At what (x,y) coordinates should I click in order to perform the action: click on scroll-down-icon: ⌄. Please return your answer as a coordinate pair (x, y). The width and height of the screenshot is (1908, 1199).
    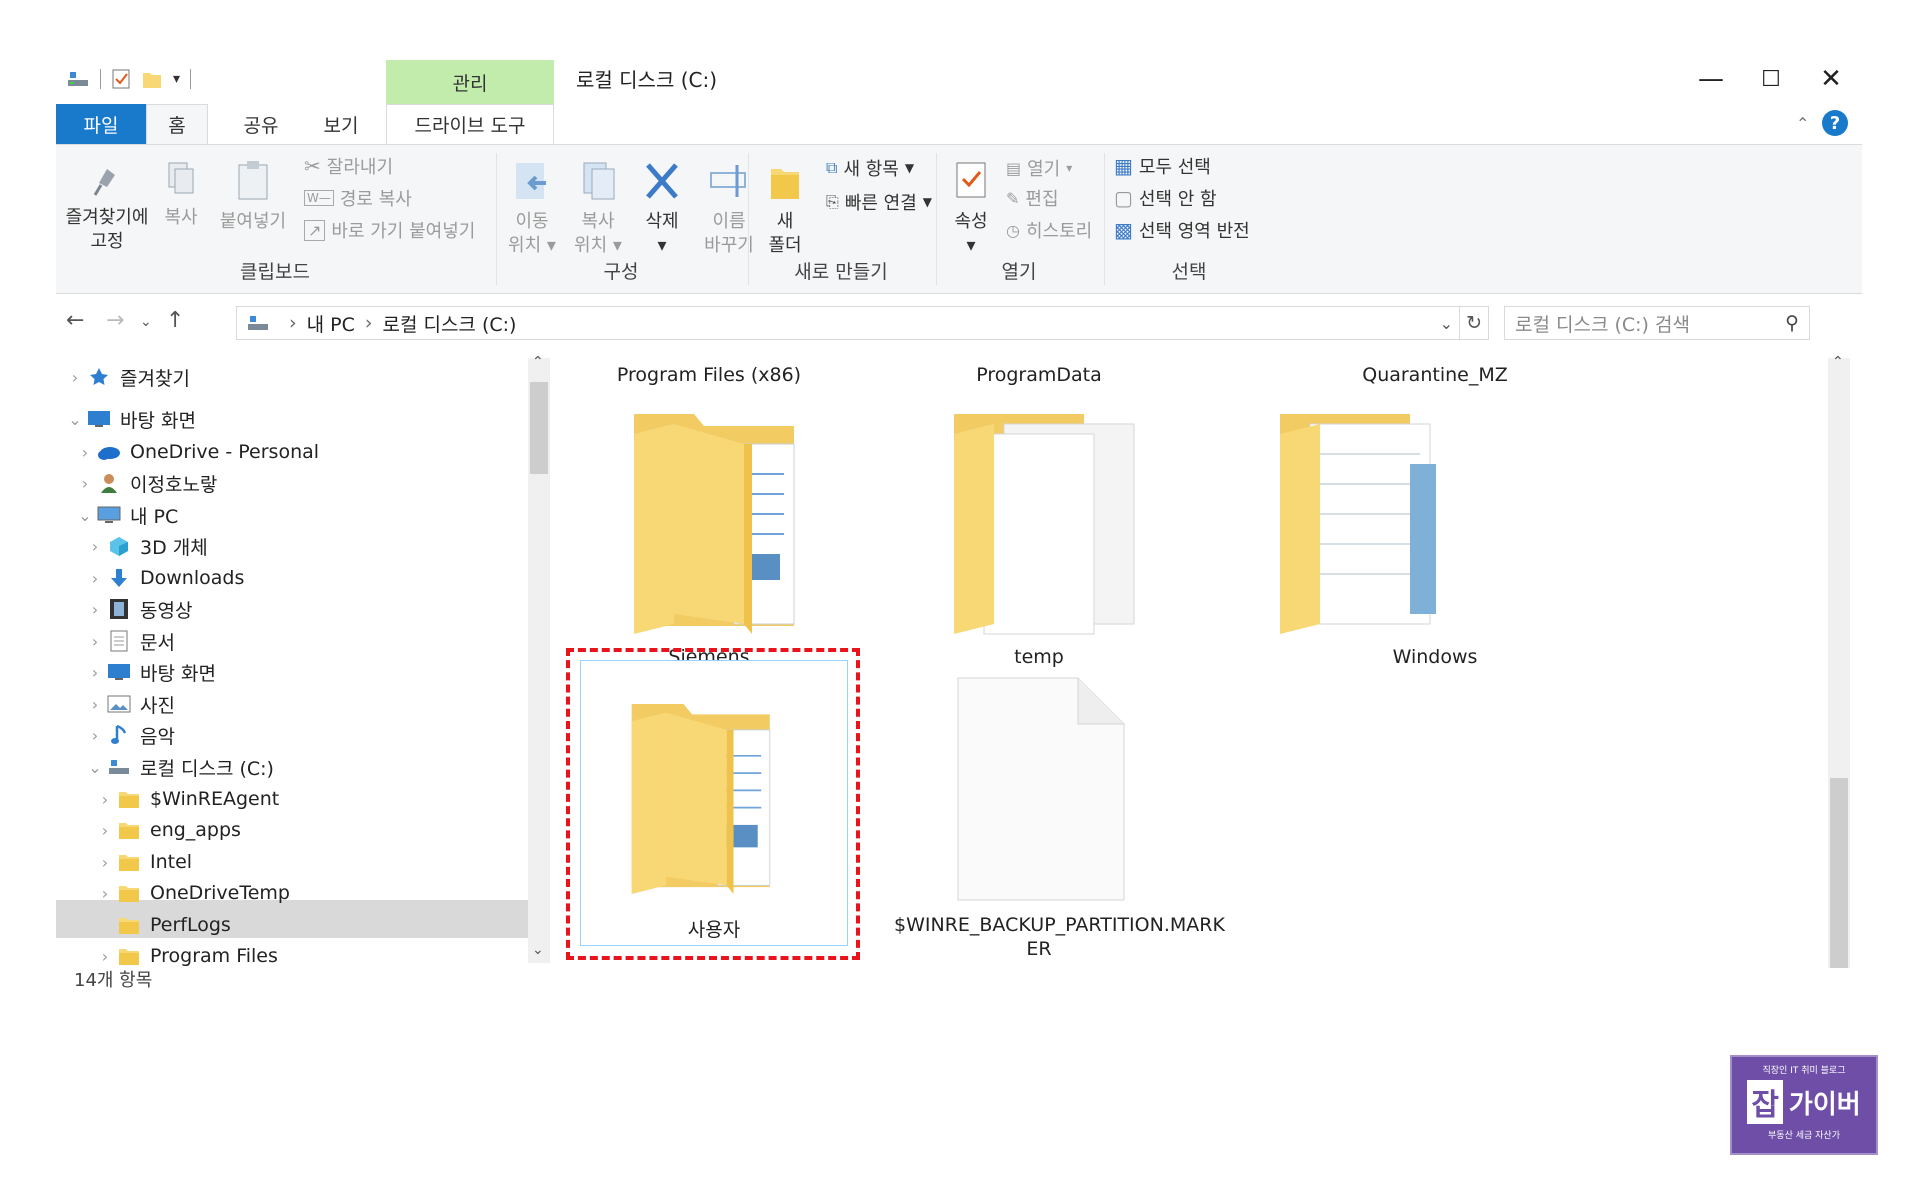
    Looking at the image, I should click on (538, 950).